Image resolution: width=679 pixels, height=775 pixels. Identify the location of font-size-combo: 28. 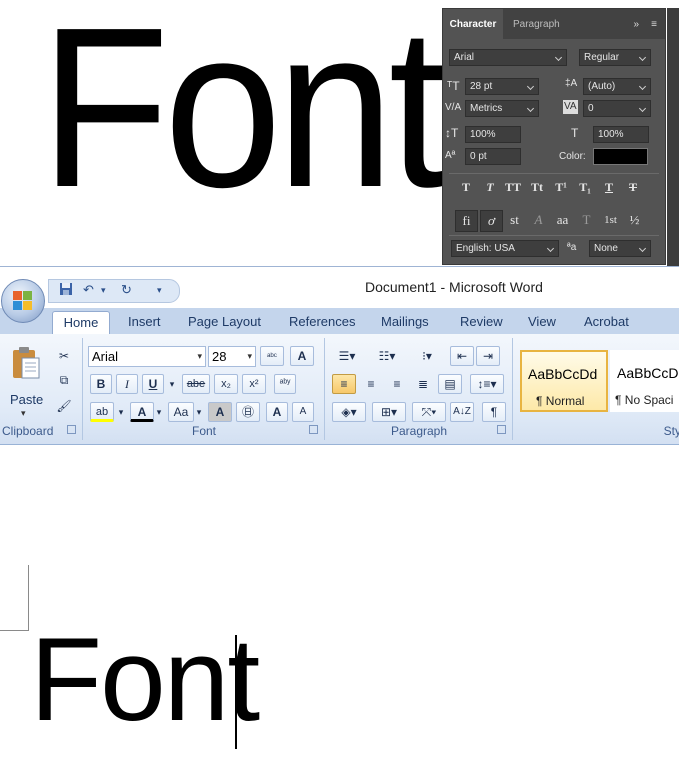
(232, 356).